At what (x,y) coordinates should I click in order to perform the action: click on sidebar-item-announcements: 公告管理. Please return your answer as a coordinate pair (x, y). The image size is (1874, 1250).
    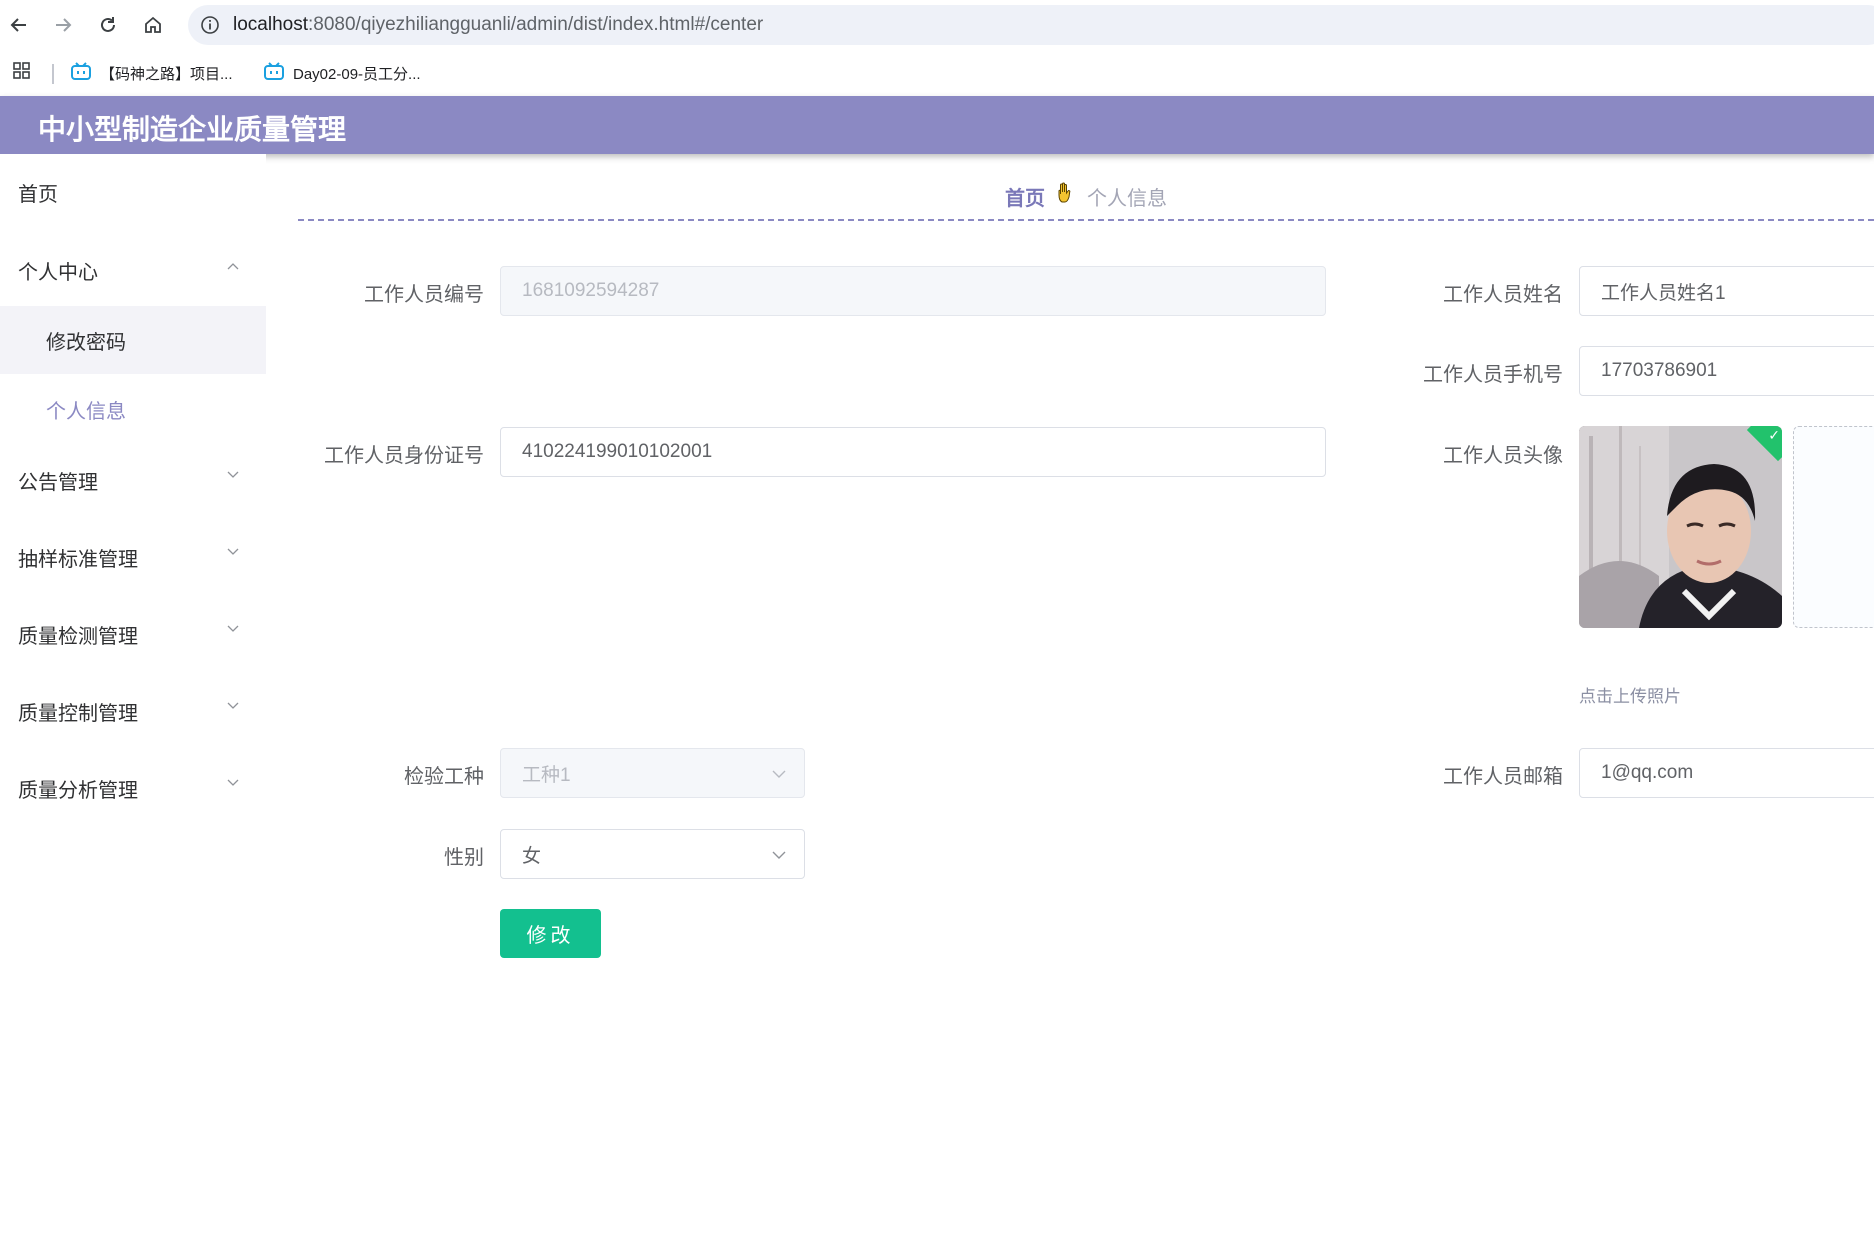
    Looking at the image, I should click on (133, 480).